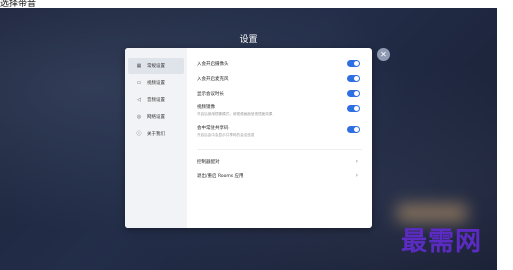  Describe the element at coordinates (442, 242) in the screenshot. I see `watermark-logo: 最需网` at that location.